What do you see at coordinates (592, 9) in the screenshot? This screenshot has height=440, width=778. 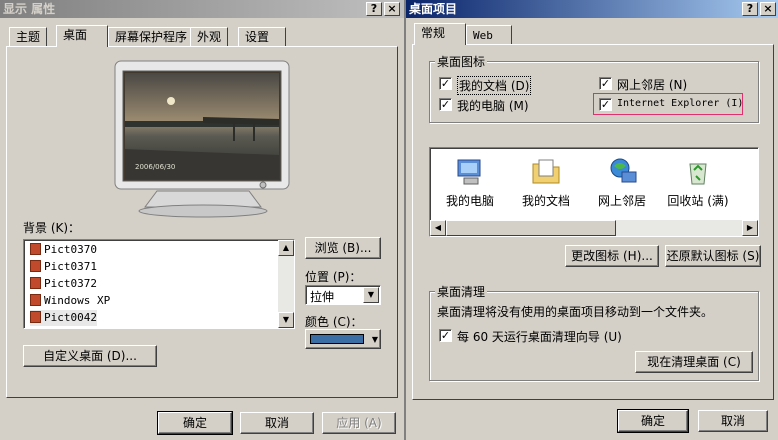 I see `desktop-items-titlebar: 桌面项目` at bounding box center [592, 9].